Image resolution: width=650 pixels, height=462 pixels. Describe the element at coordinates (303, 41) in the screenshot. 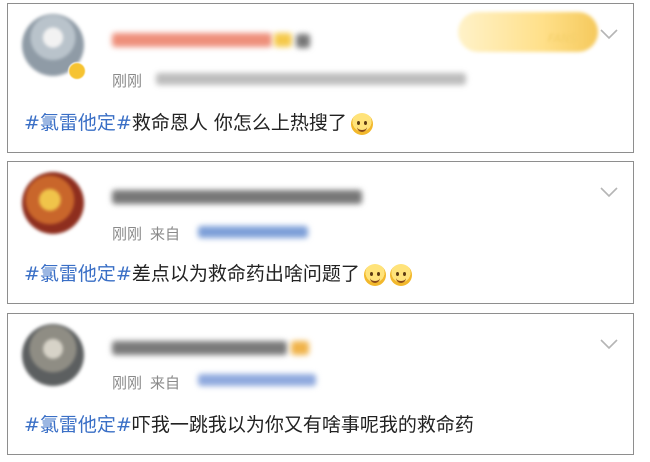

I see `user-tag-icon` at that location.